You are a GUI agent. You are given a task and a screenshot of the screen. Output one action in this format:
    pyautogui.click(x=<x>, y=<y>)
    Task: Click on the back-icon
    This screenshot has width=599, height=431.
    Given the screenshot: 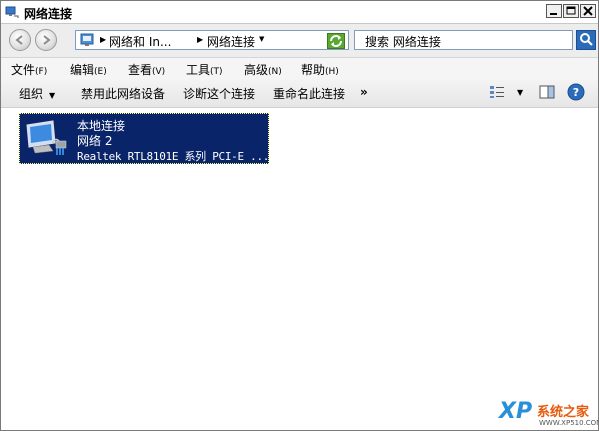 What is the action you would take?
    pyautogui.click(x=19, y=40)
    